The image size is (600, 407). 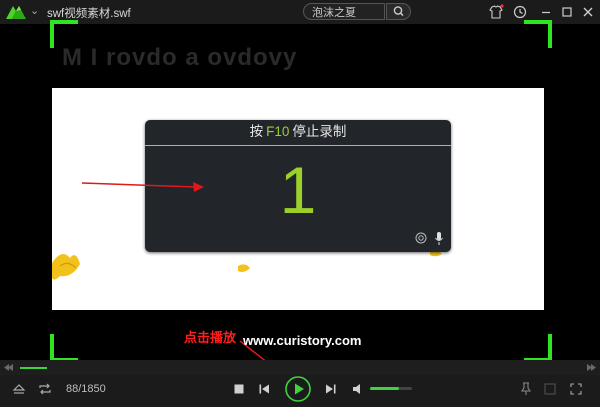 I want to click on progress-fill, so click(x=33, y=368).